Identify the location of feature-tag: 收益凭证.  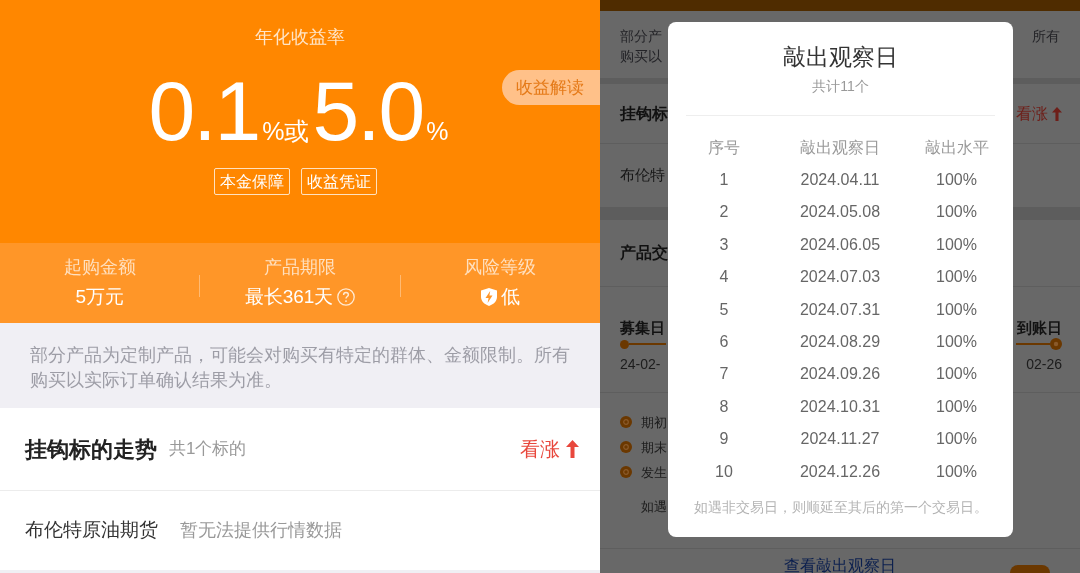
(338, 181).